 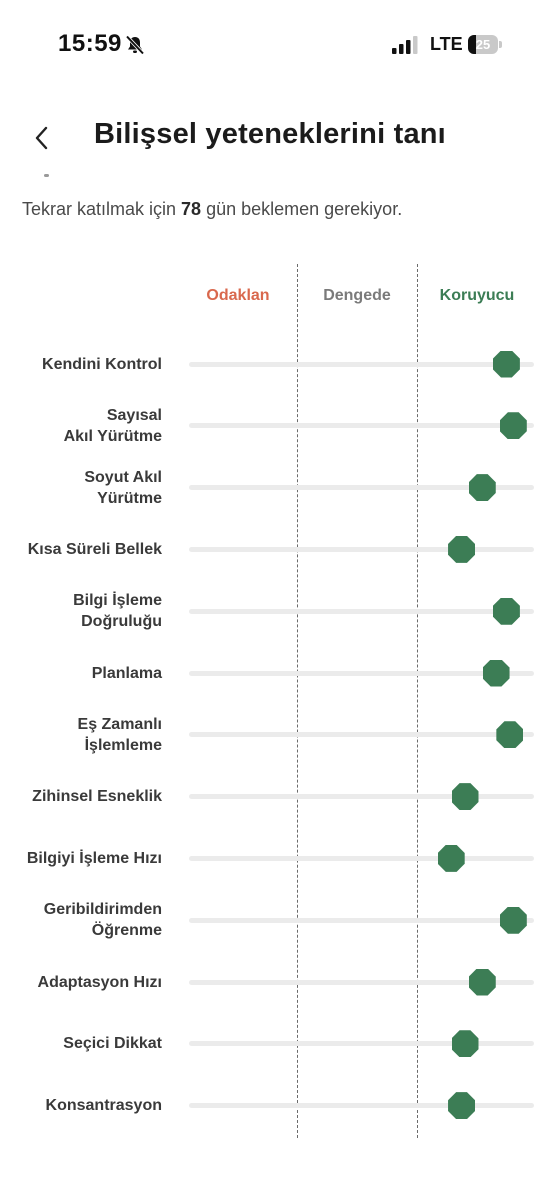 I want to click on ability-label: Bilgiyi İşleme Hızı, so click(x=94, y=858).